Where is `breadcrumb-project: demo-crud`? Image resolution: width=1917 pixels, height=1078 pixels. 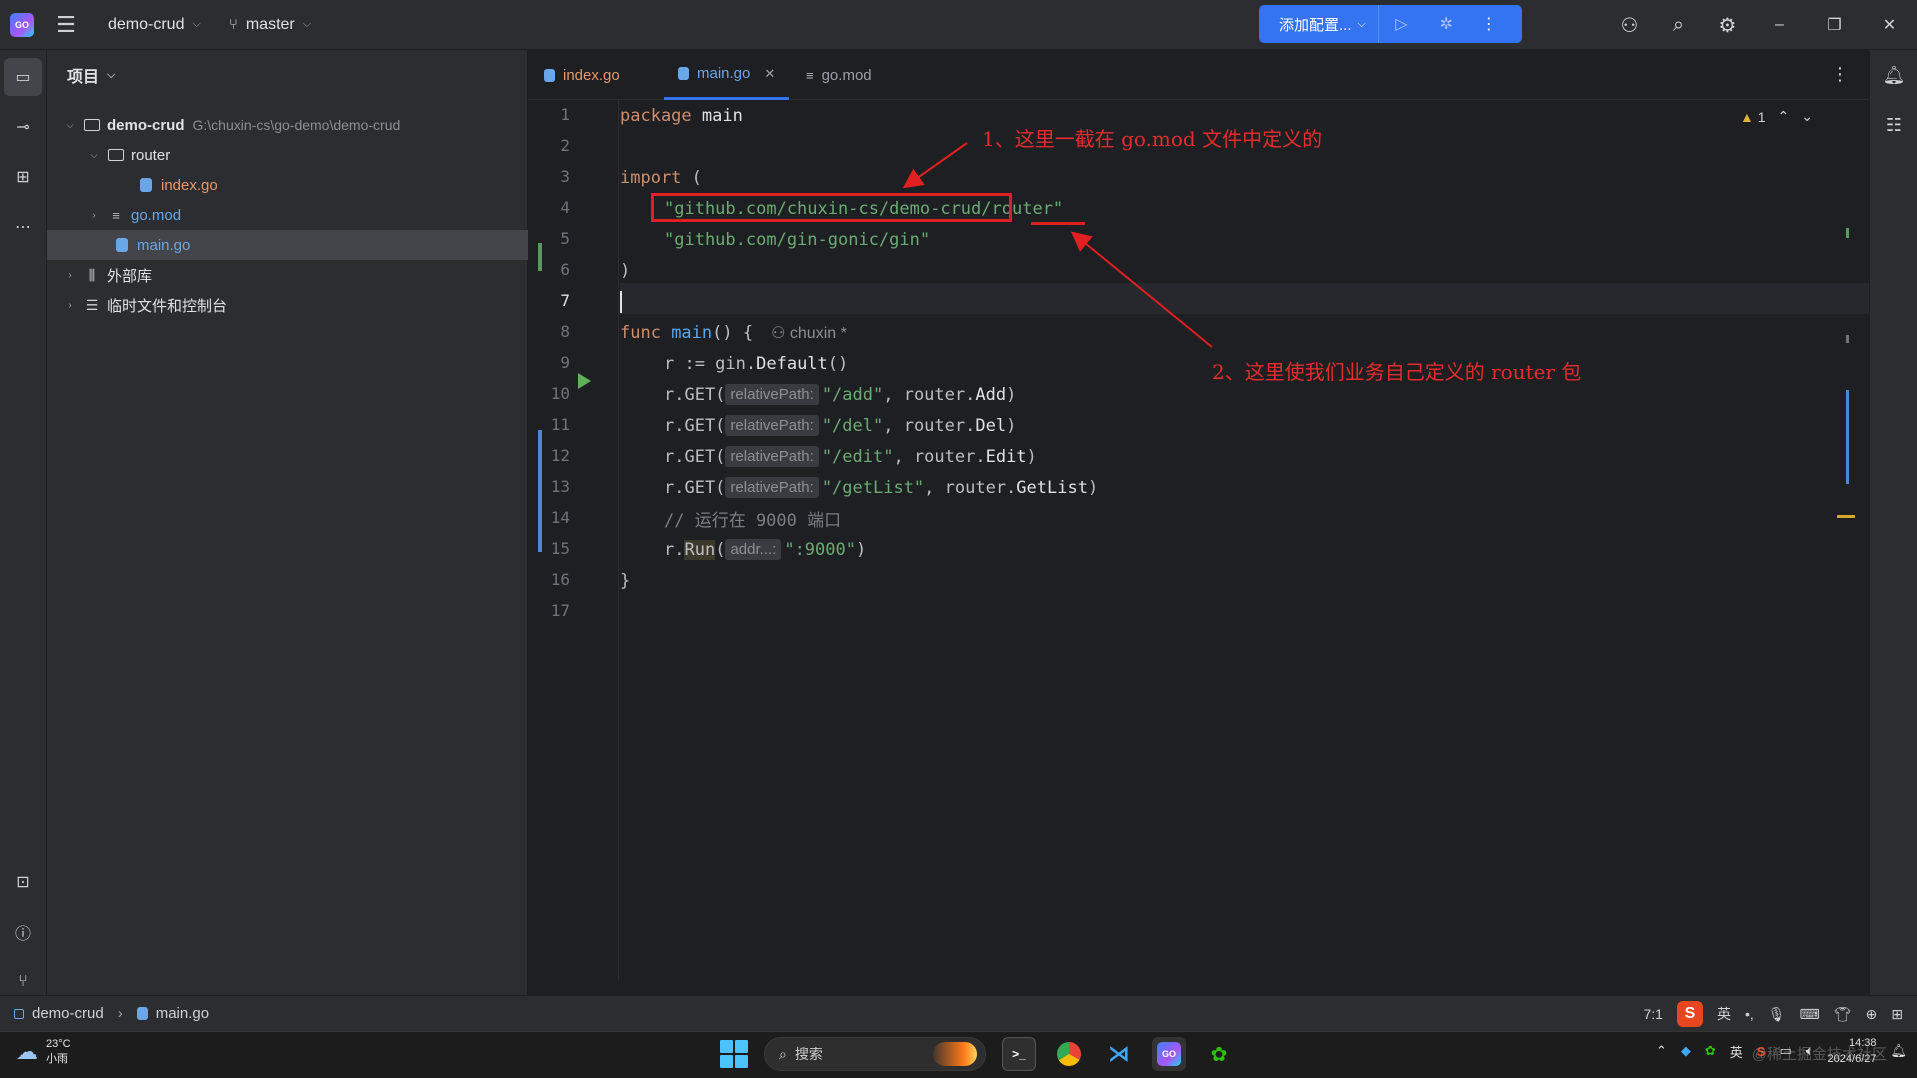 breadcrumb-project: demo-crud is located at coordinates (68, 1013).